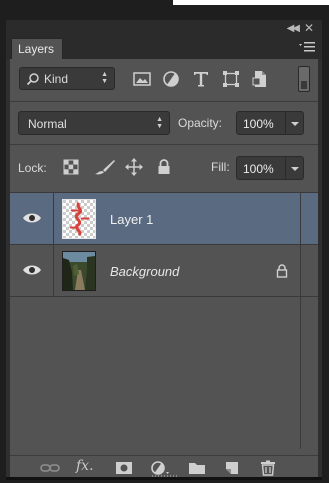 This screenshot has width=329, height=483. Describe the element at coordinates (295, 168) in the screenshot. I see `fill-dropdown-button` at that location.